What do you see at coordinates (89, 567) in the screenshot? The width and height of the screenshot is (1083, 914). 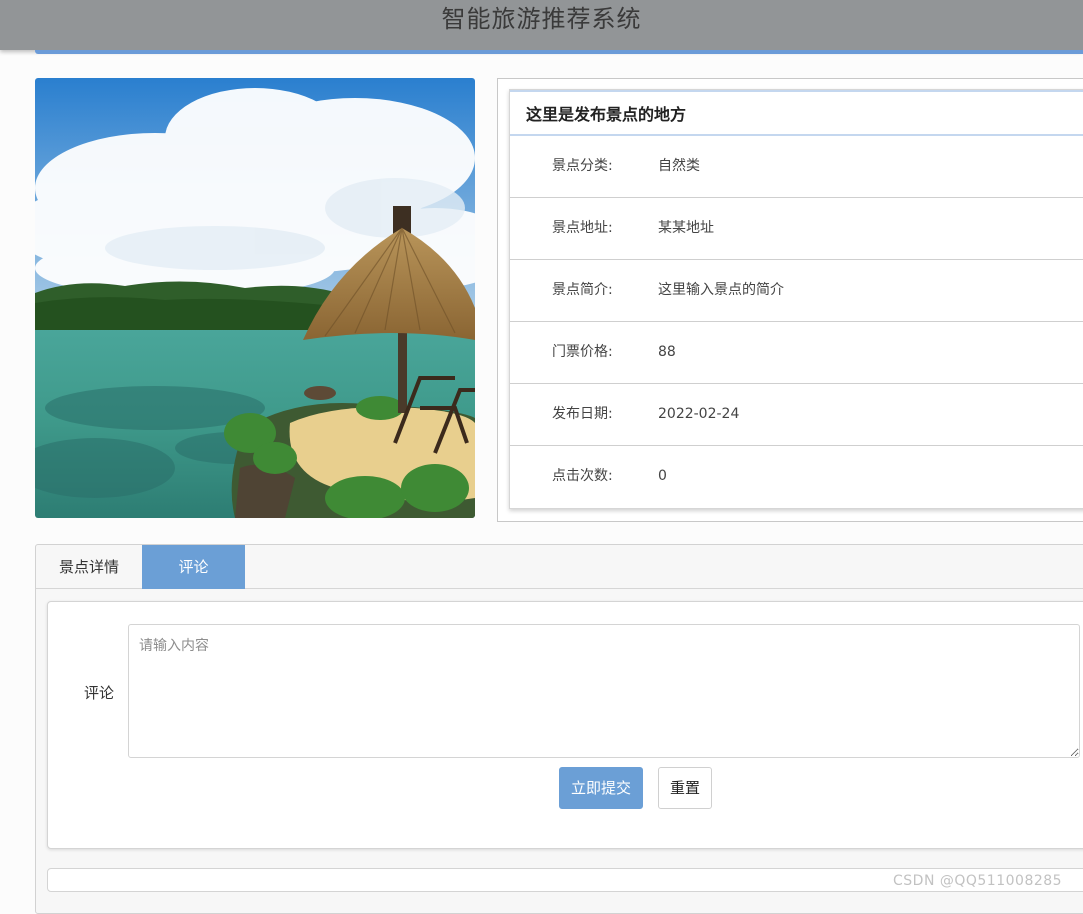 I see `tab-scene-detail: 景点详情` at bounding box center [89, 567].